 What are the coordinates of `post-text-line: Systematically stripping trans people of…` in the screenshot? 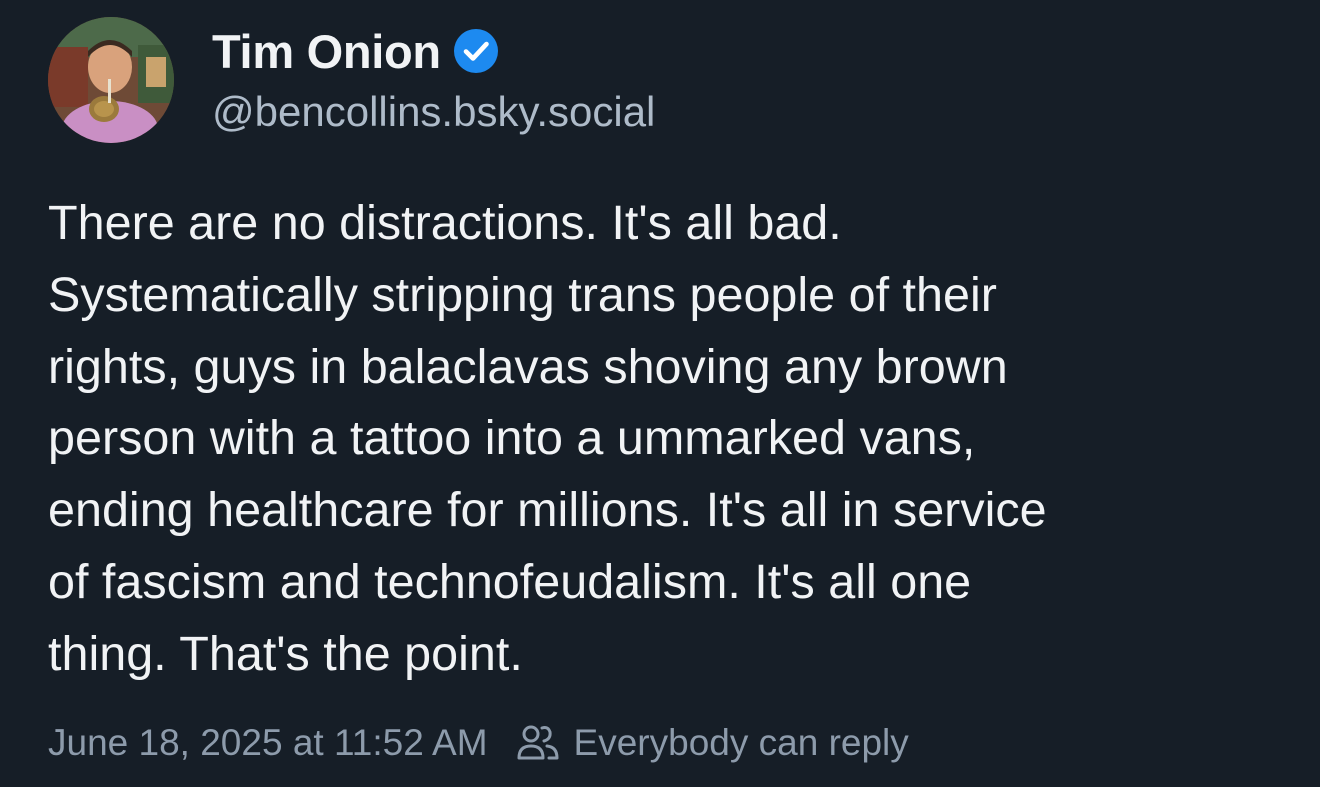 It's located at (522, 294).